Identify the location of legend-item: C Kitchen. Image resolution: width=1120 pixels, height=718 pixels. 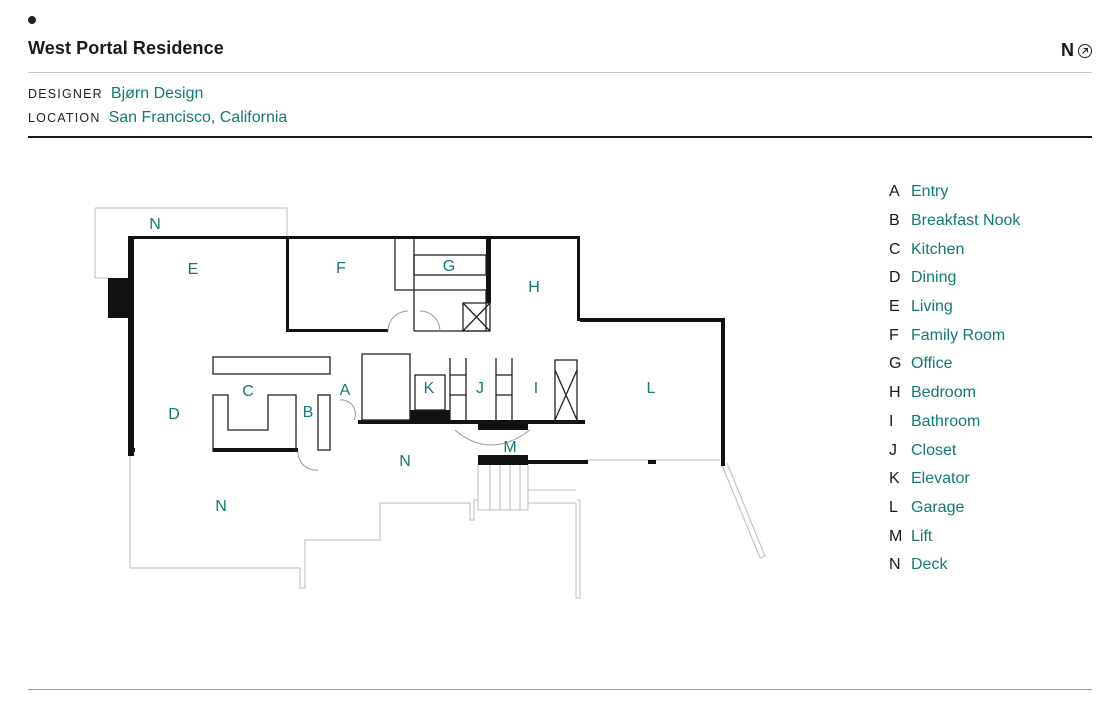
(954, 249).